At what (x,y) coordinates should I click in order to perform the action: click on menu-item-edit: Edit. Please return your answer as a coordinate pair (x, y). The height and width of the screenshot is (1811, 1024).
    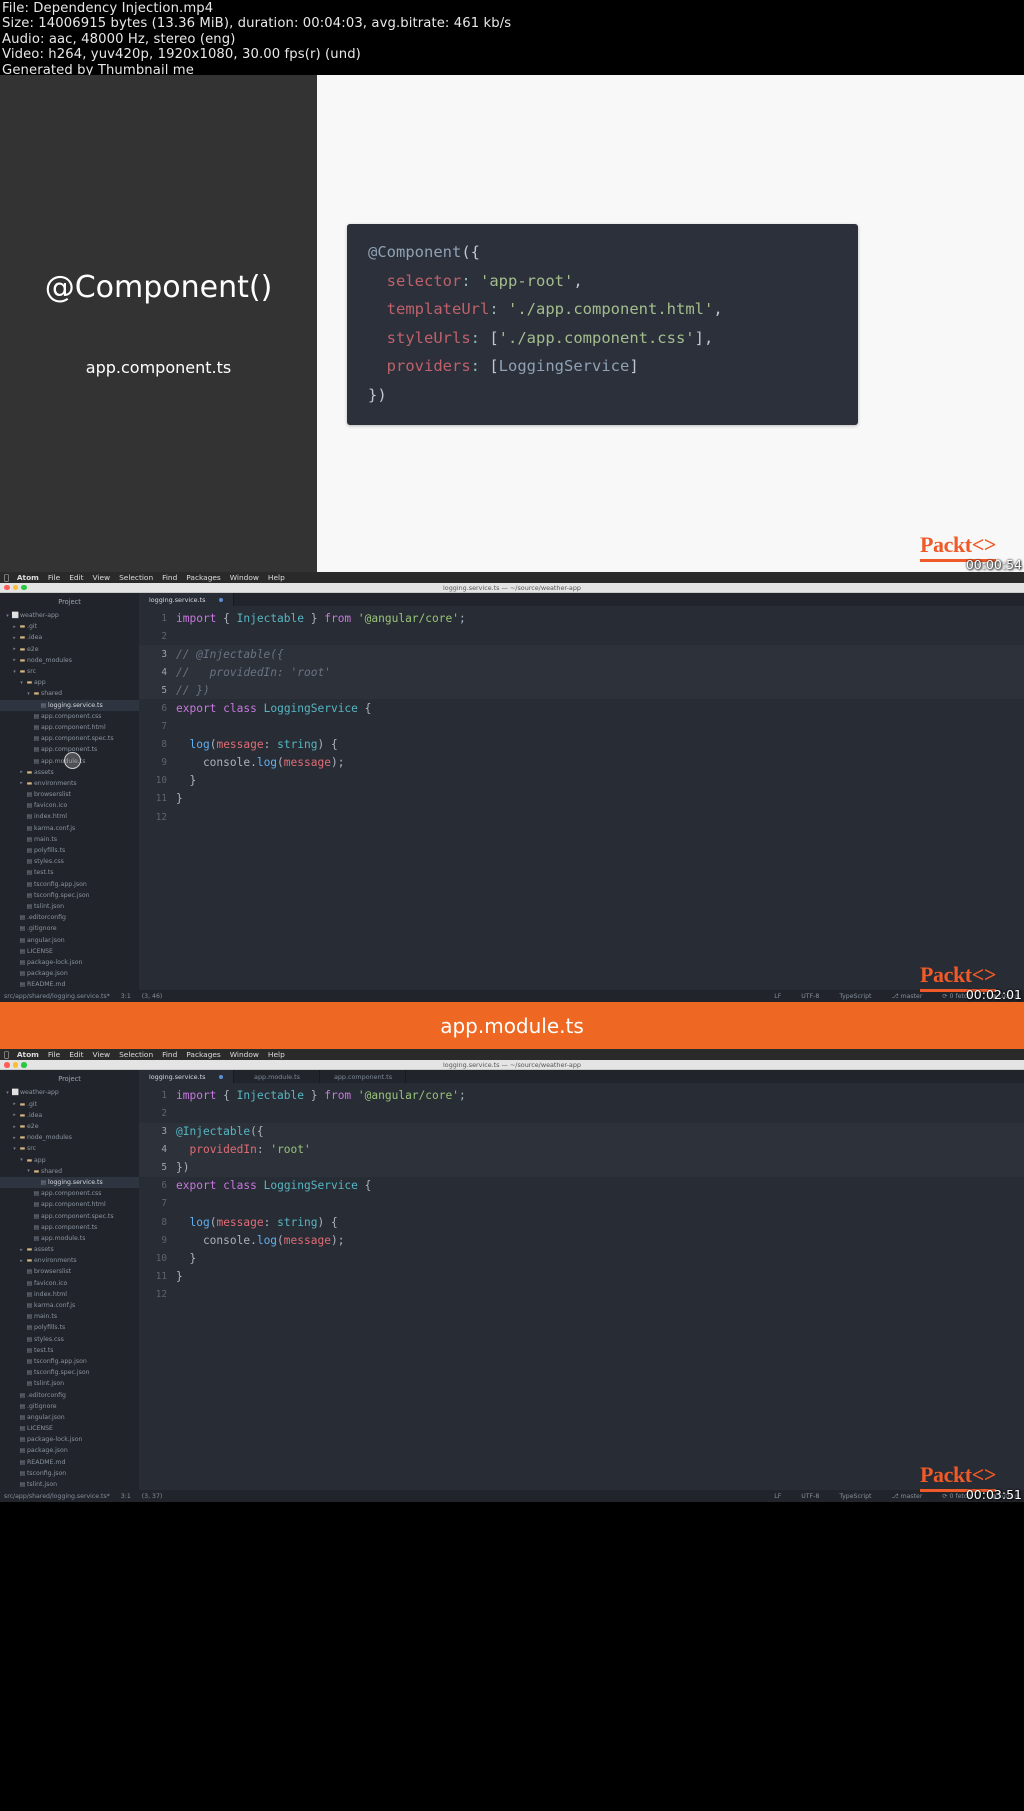
    Looking at the image, I should click on (76, 1054).